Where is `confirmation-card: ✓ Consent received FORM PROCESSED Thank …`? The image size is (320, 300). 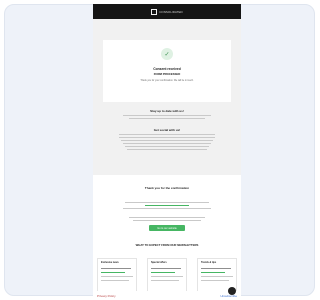
confirmation-card: ✓ Consent received FORM PROCESSED Thank … is located at coordinates (167, 71).